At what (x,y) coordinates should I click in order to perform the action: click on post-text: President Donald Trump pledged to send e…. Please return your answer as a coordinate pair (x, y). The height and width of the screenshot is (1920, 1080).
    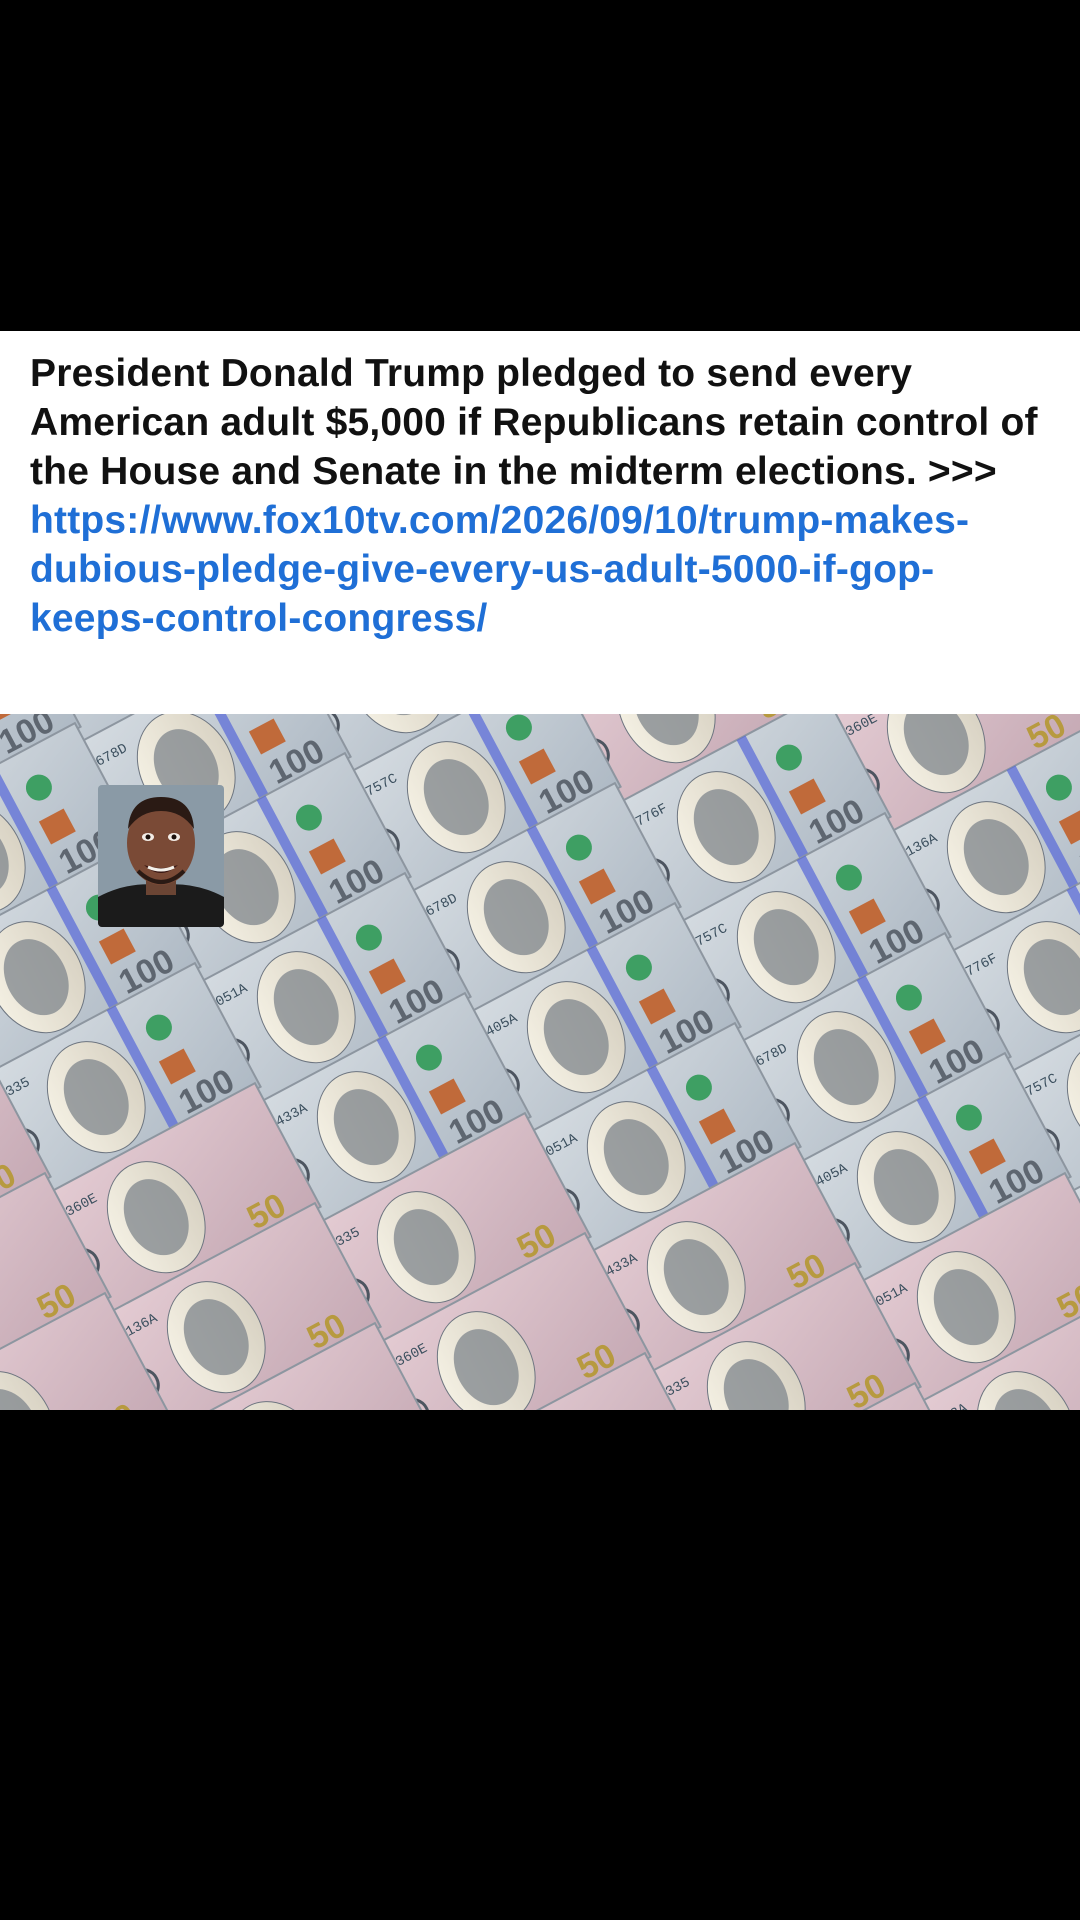
    Looking at the image, I should click on (540, 496).